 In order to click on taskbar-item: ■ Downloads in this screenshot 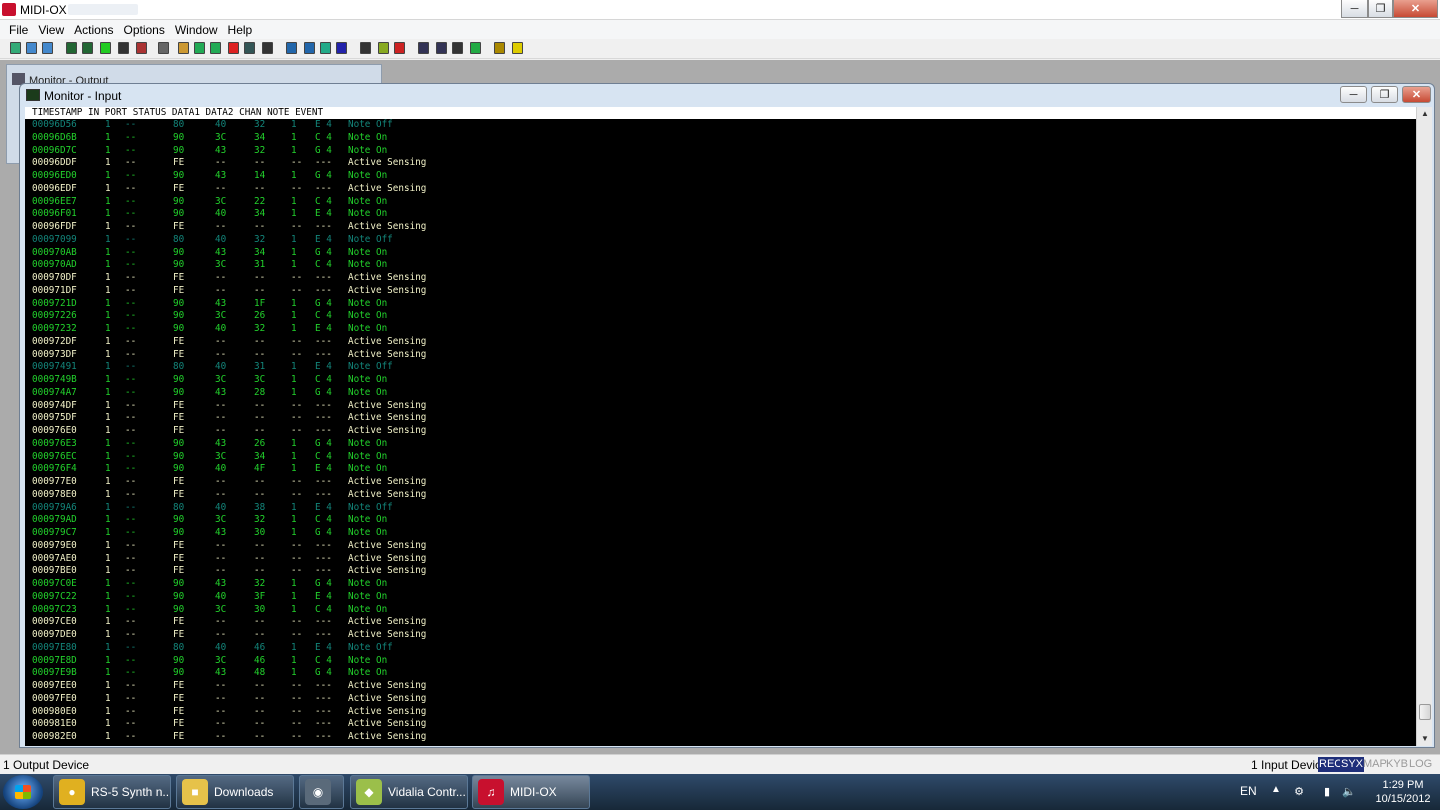, I will do `click(235, 792)`.